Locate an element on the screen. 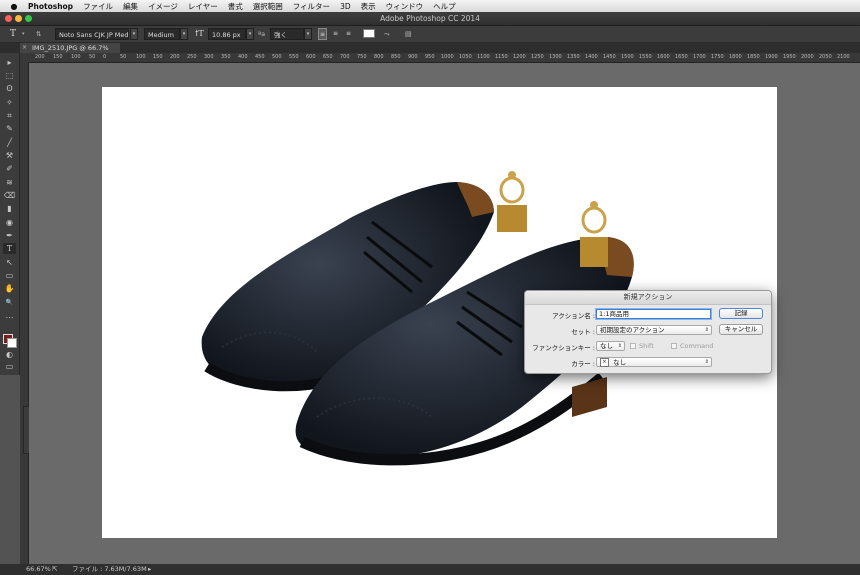 This screenshot has height=575, width=860. apple-icon: ● is located at coordinates (14, 6).